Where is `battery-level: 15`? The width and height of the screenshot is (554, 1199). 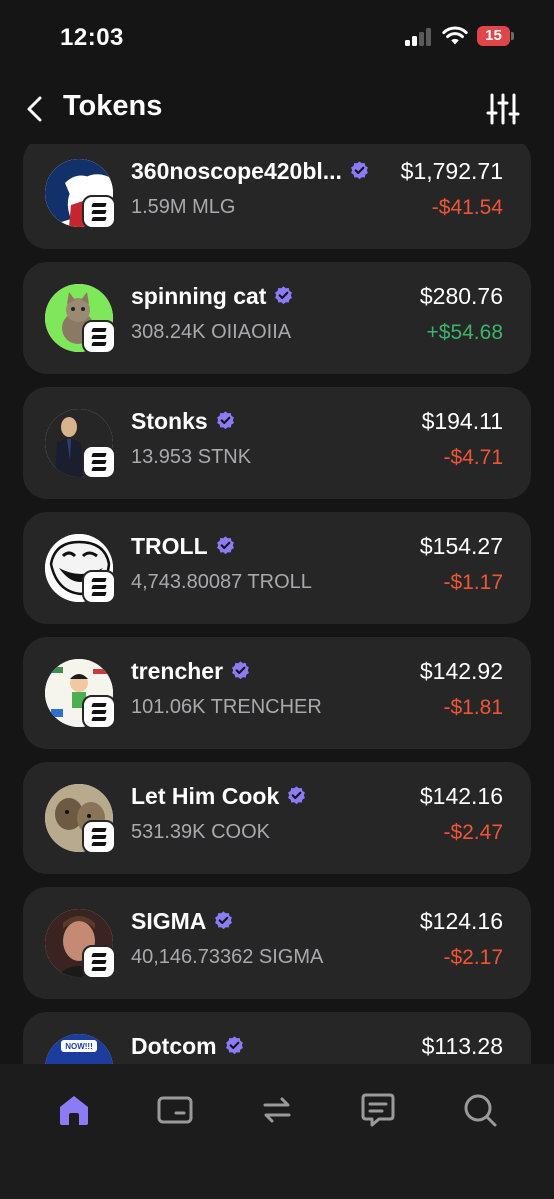
battery-level: 15 is located at coordinates (493, 35).